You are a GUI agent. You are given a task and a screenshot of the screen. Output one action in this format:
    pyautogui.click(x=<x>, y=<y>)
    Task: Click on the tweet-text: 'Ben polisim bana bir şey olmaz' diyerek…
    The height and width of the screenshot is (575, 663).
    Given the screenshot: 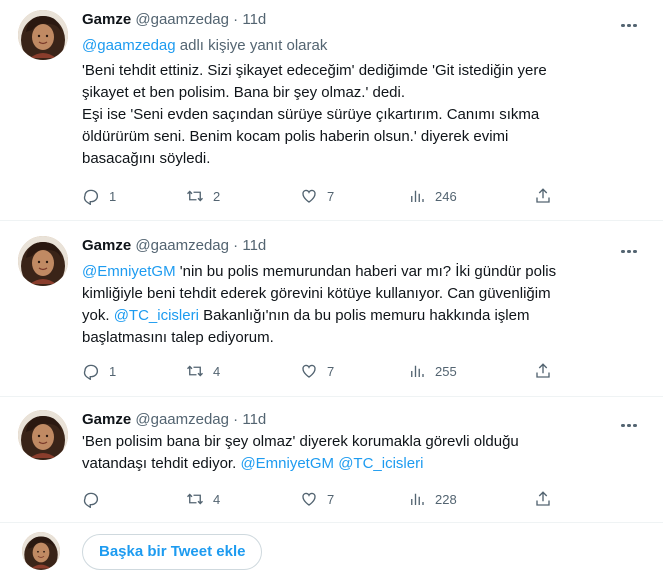 What is the action you would take?
    pyautogui.click(x=352, y=453)
    